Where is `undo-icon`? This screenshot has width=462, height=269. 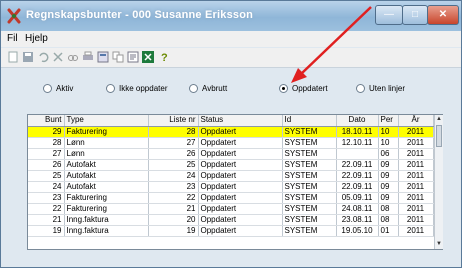
undo-icon is located at coordinates (43, 57).